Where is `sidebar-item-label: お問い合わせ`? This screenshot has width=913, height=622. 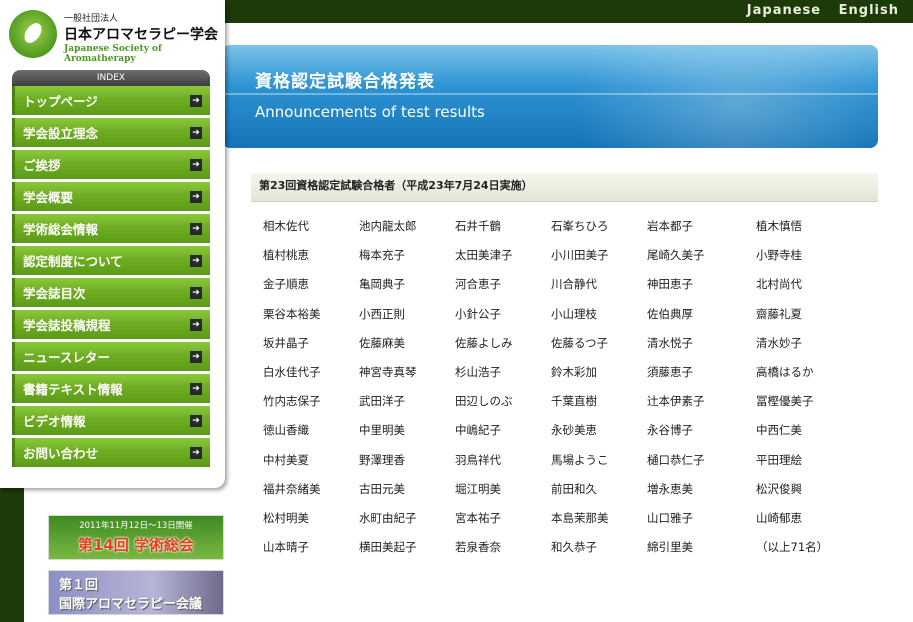 sidebar-item-label: お問い合わせ is located at coordinates (61, 453).